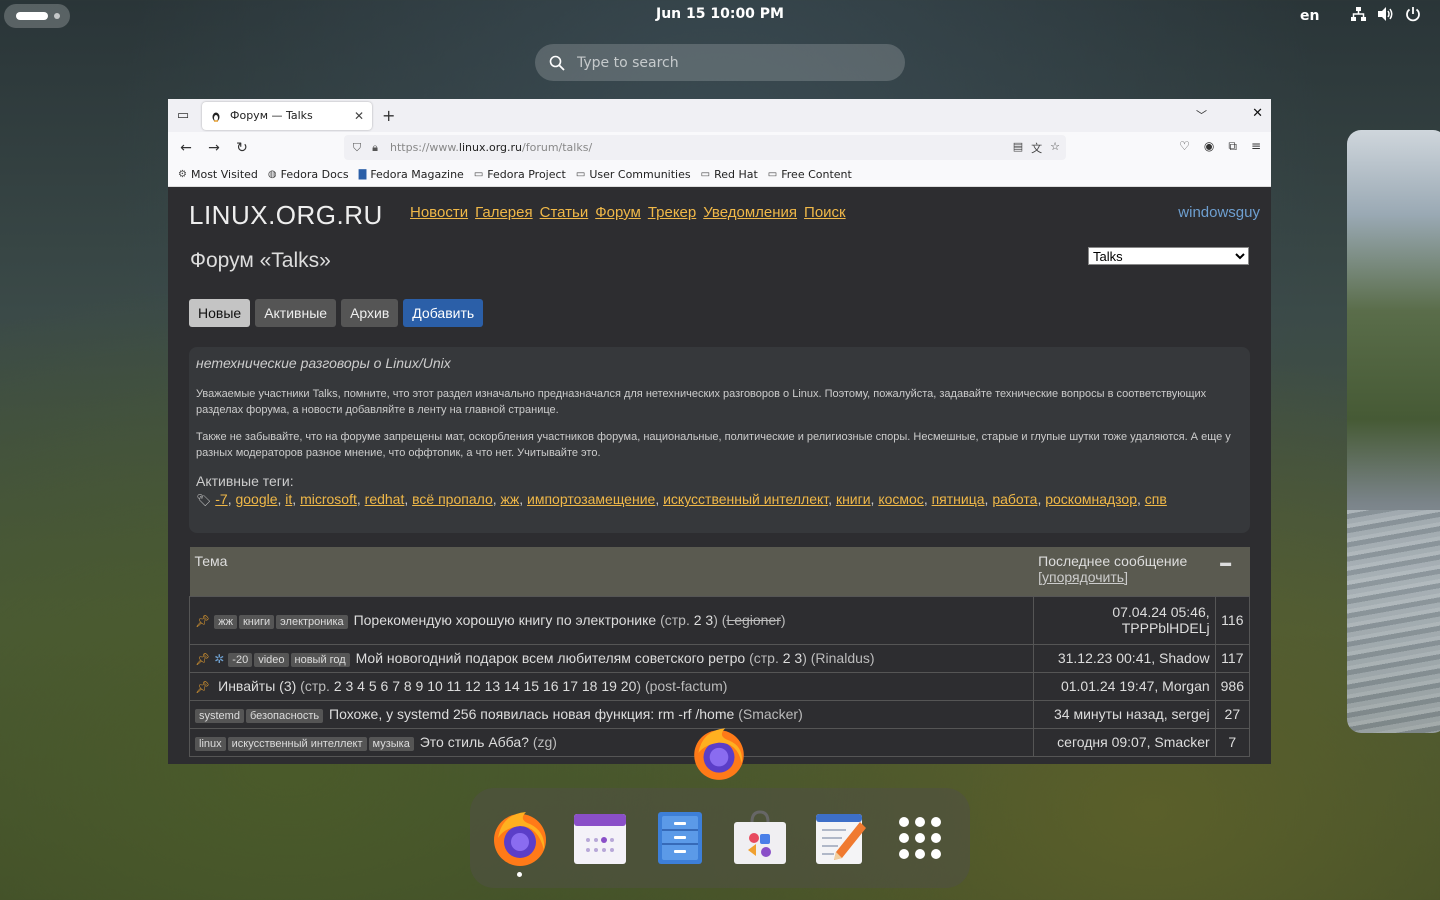  What do you see at coordinates (600, 838) in the screenshot?
I see `calendar-icon` at bounding box center [600, 838].